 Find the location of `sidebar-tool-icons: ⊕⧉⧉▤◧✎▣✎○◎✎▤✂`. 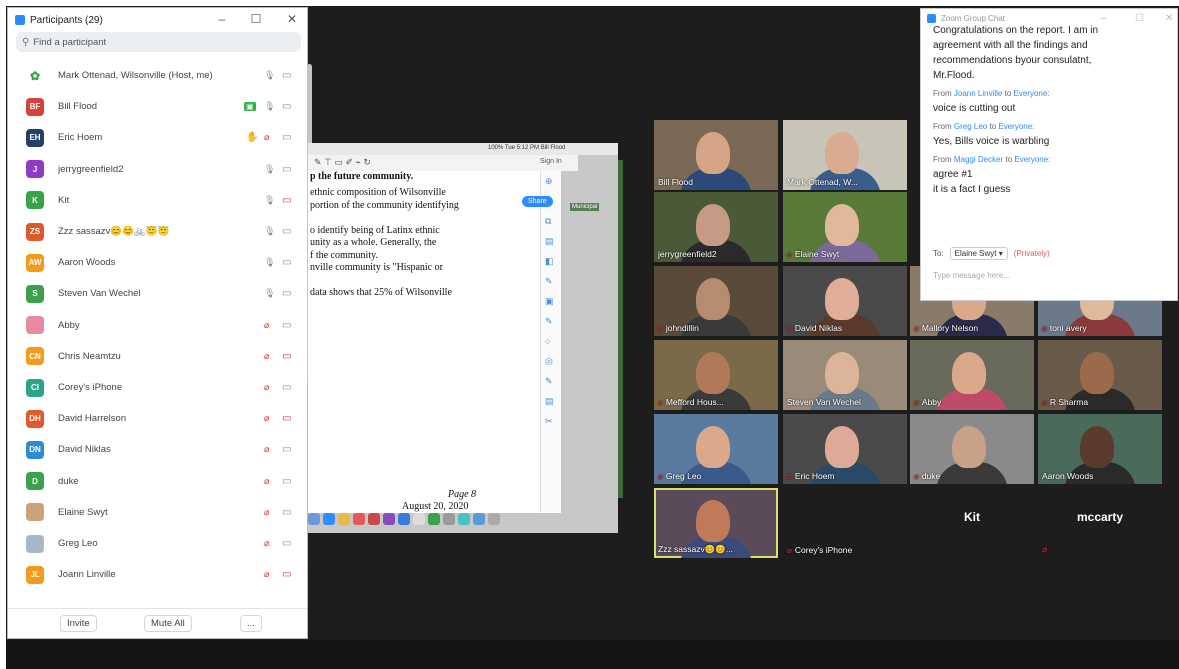

sidebar-tool-icons: ⊕⧉⧉▤◧✎▣✎○◎✎▤✂ is located at coordinates (551, 301).